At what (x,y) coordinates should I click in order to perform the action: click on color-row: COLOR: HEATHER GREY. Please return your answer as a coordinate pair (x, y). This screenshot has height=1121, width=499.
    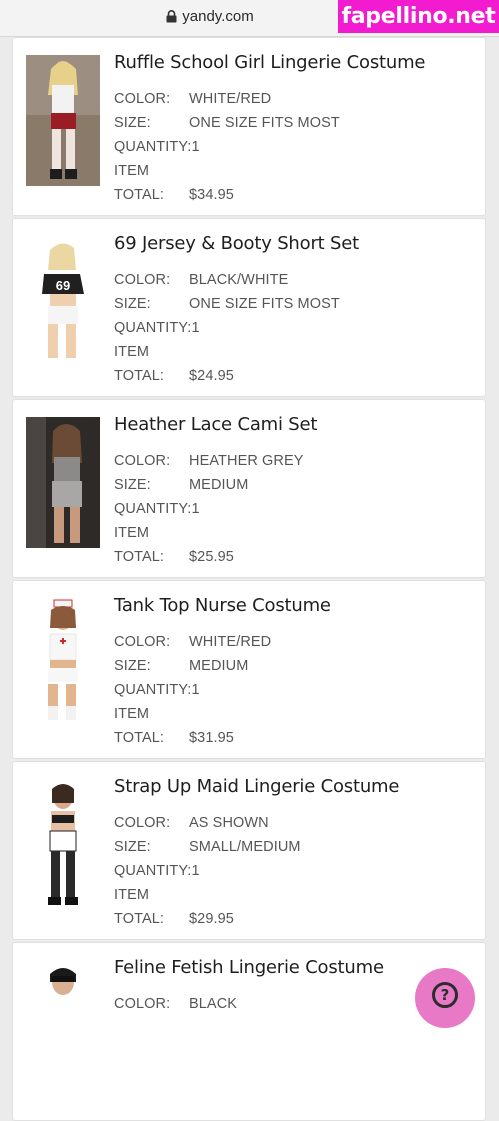
    Looking at the image, I should click on (208, 461).